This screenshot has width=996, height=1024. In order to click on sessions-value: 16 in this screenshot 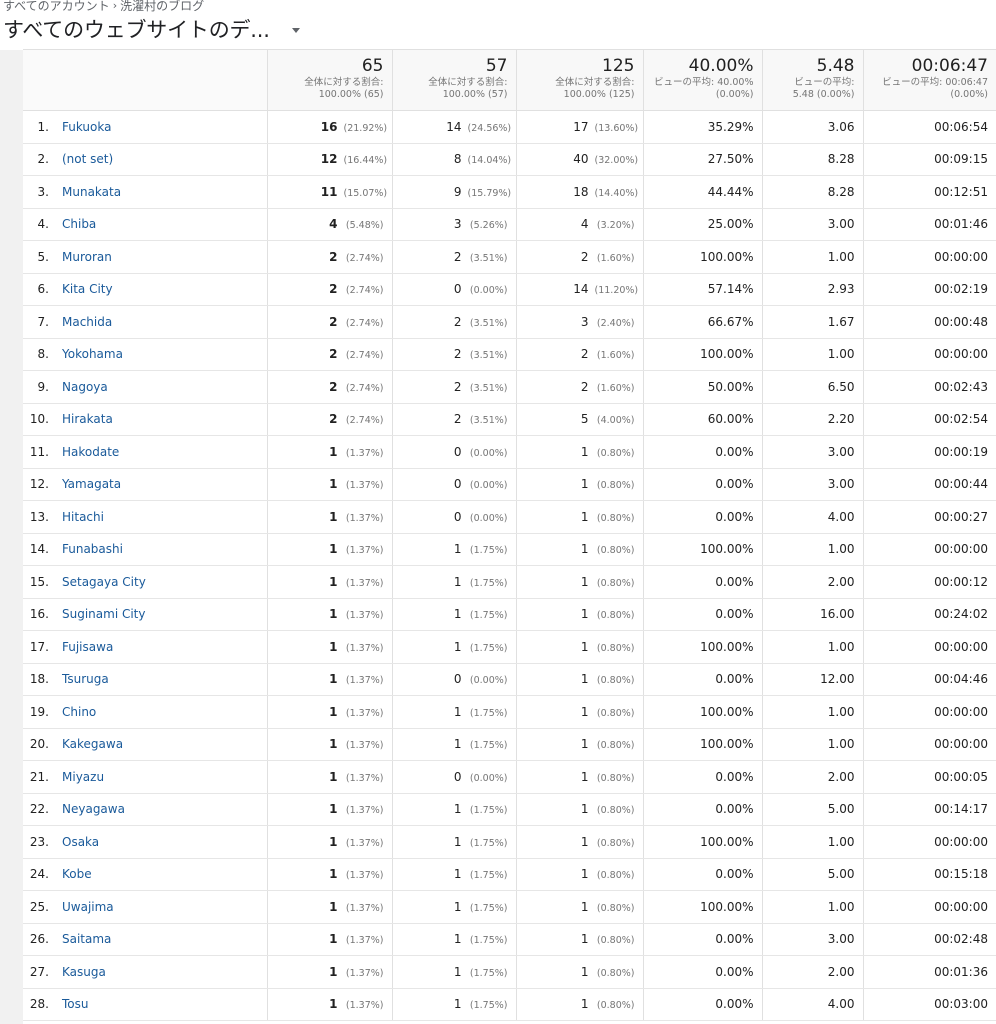, I will do `click(329, 126)`.